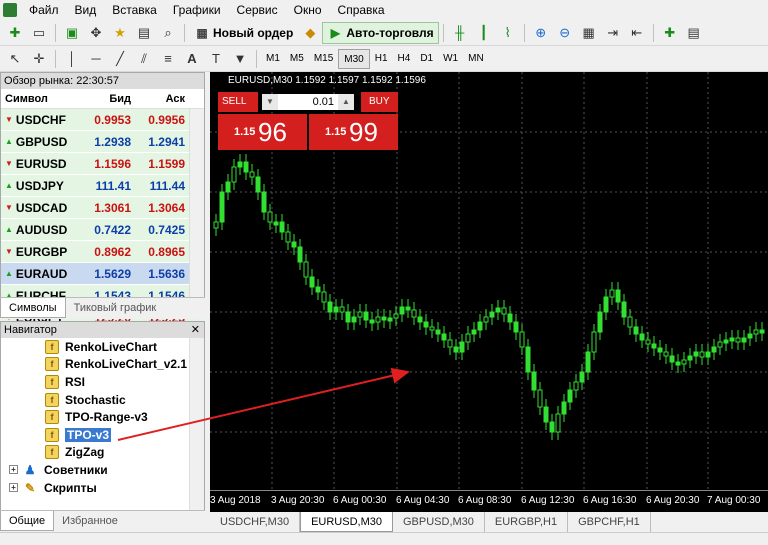  What do you see at coordinates (96, 33) in the screenshot?
I see `data-window-icon: ✥` at bounding box center [96, 33].